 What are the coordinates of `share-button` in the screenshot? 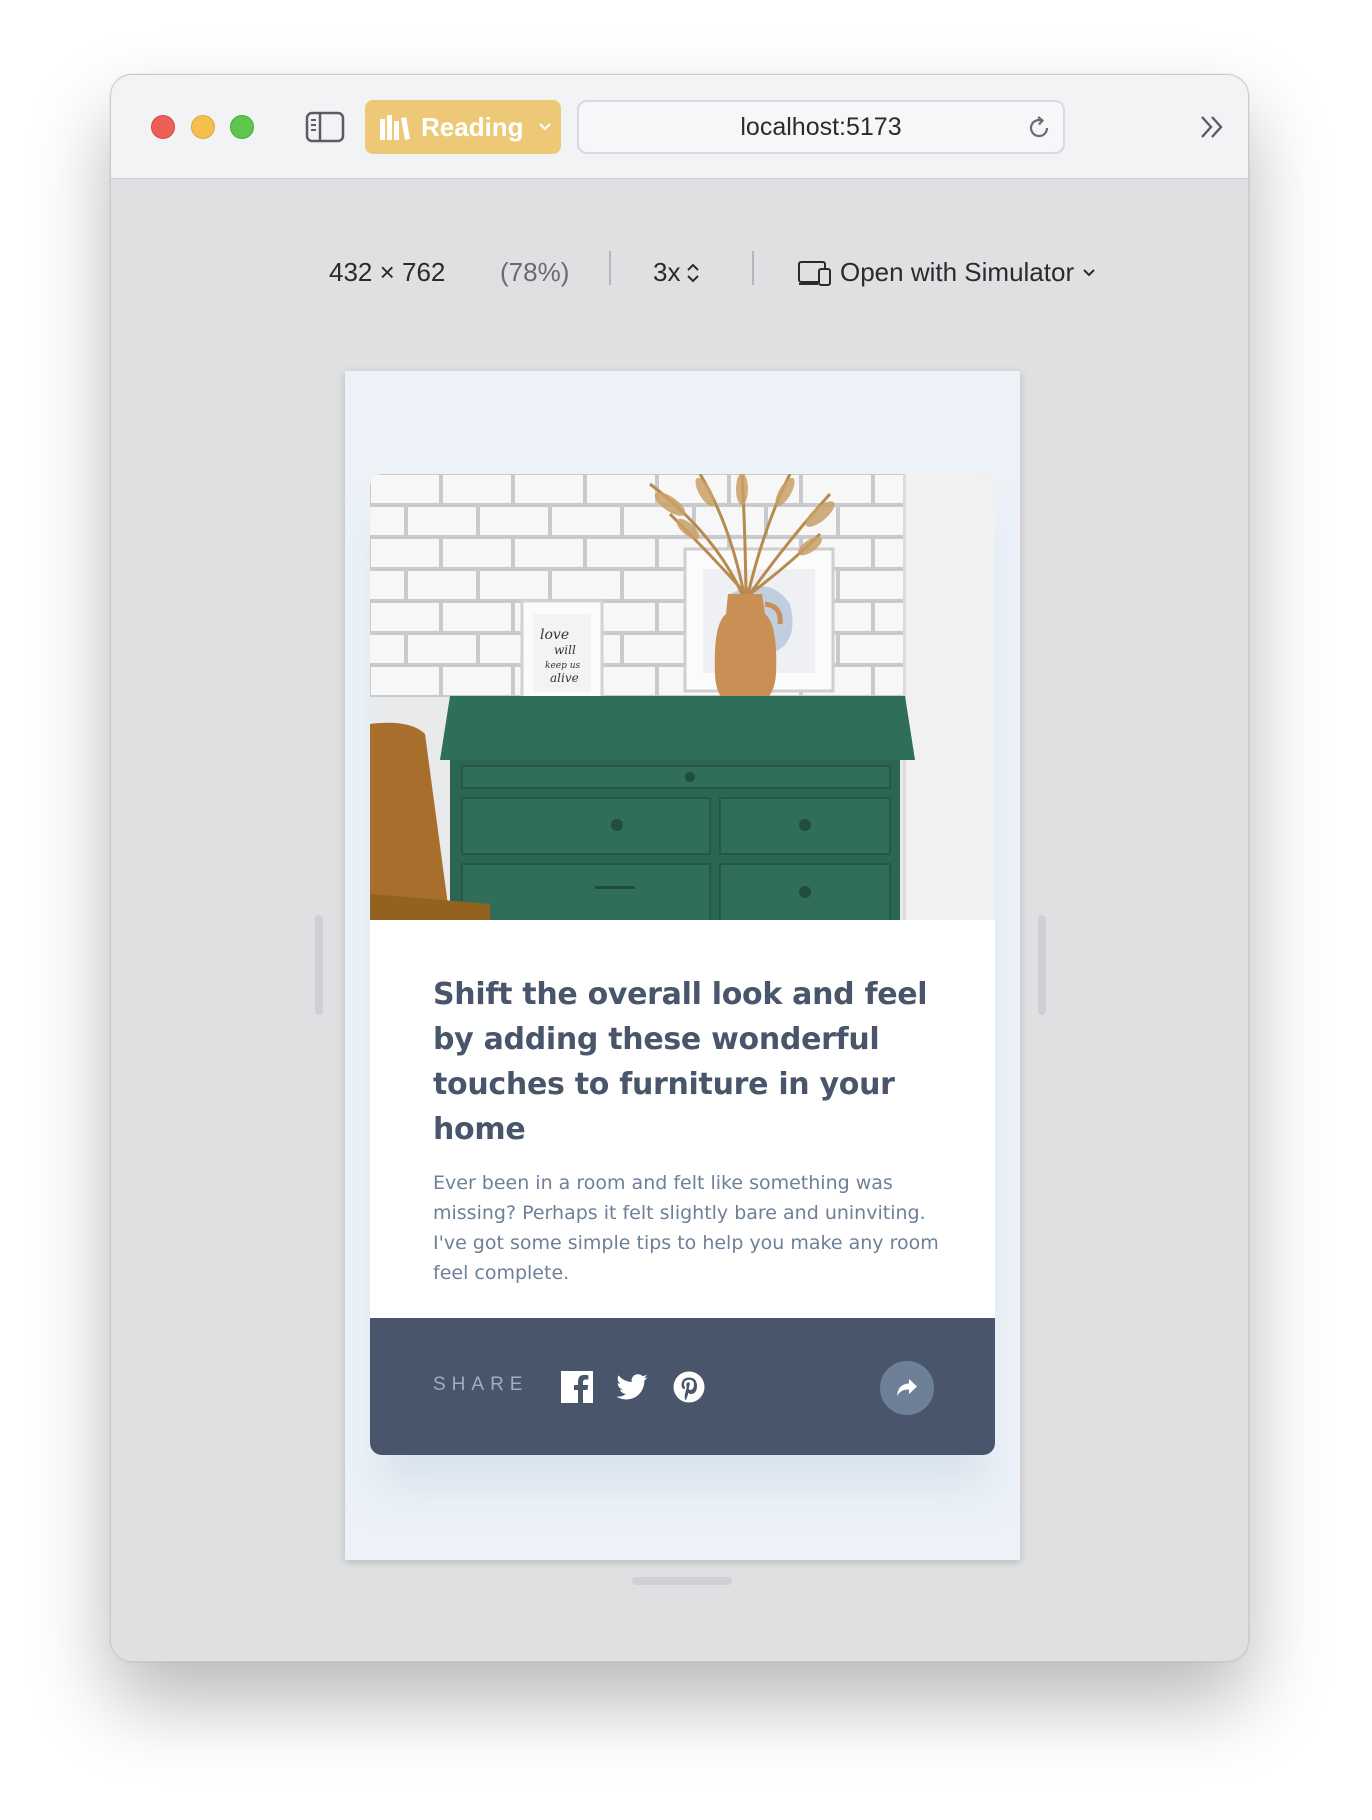 It's located at (907, 1388).